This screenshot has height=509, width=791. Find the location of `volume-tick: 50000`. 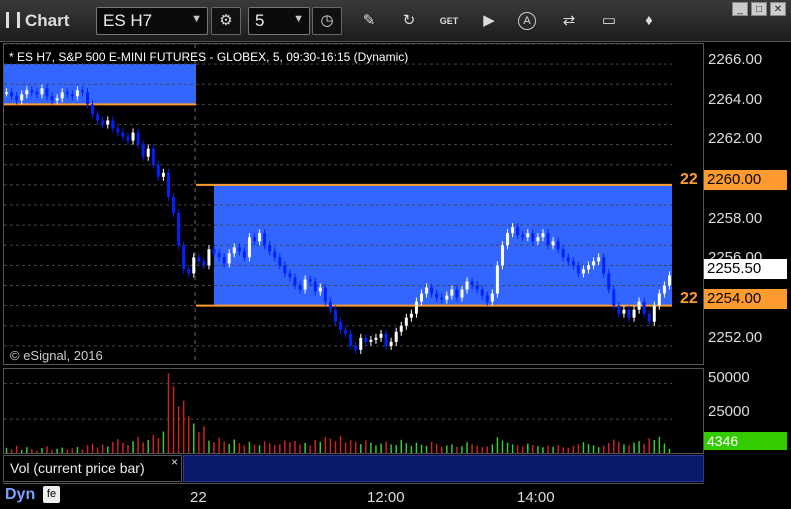

volume-tick: 50000 is located at coordinates (729, 377).